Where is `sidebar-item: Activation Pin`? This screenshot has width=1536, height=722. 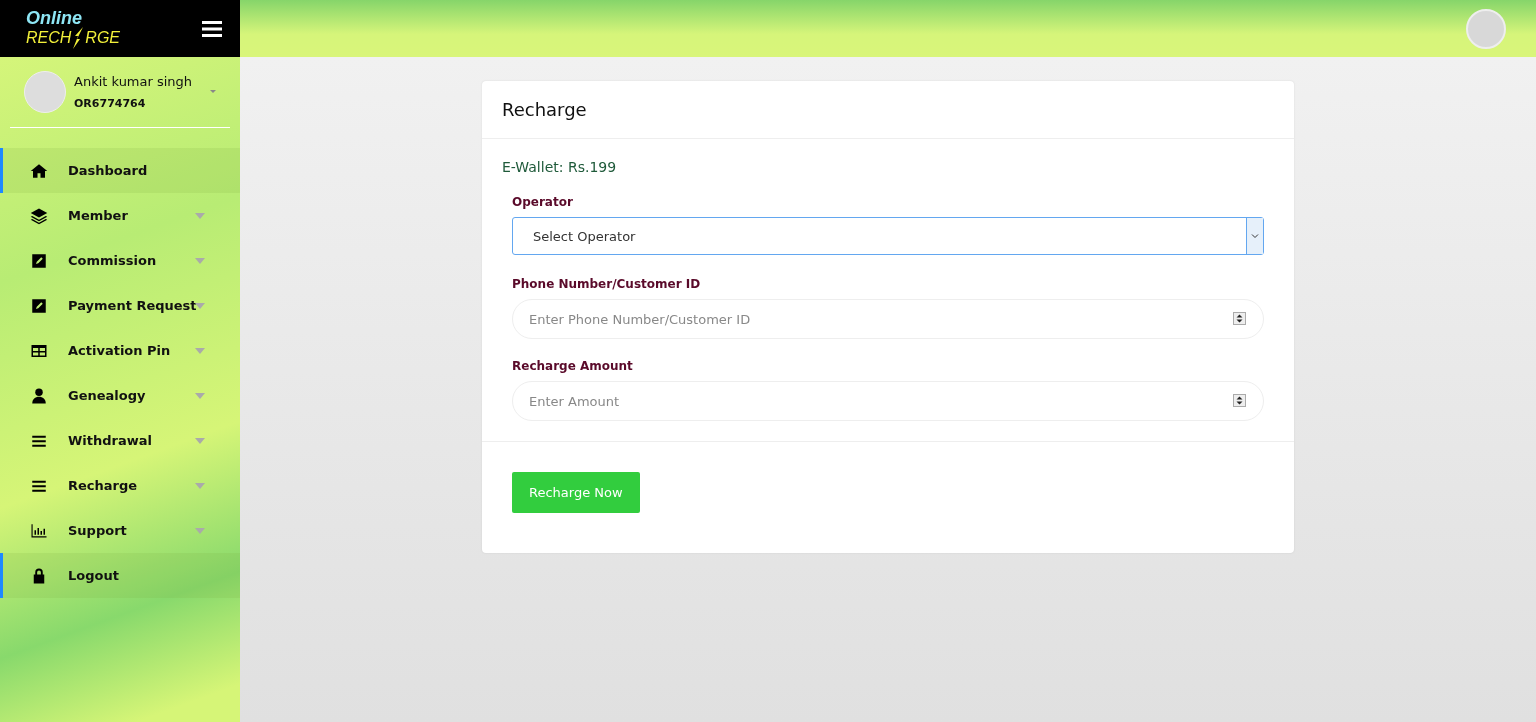 sidebar-item: Activation Pin is located at coordinates (120, 350).